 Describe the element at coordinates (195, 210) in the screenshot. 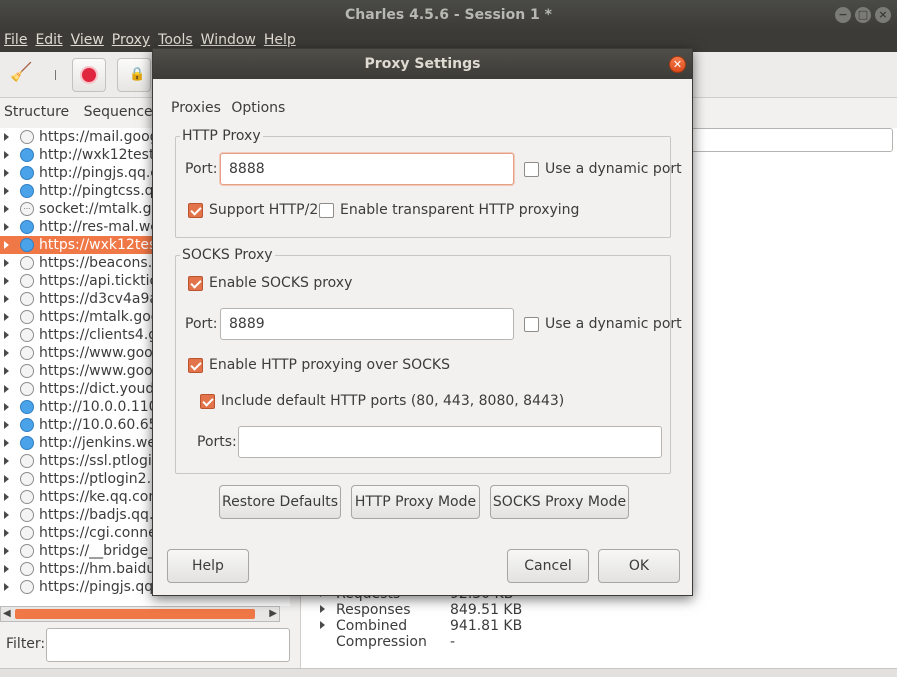

I see `support-http2-checkbox` at that location.